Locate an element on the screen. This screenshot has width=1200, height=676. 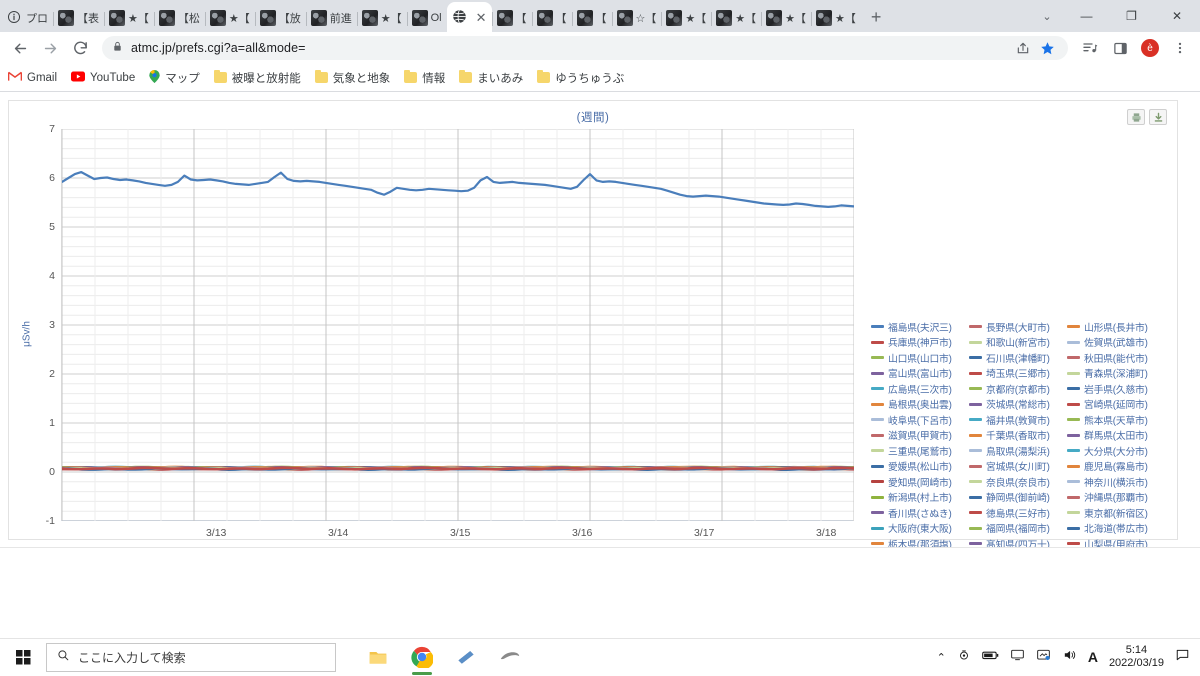
bookmark-item: YouTube is located at coordinates (103, 78).